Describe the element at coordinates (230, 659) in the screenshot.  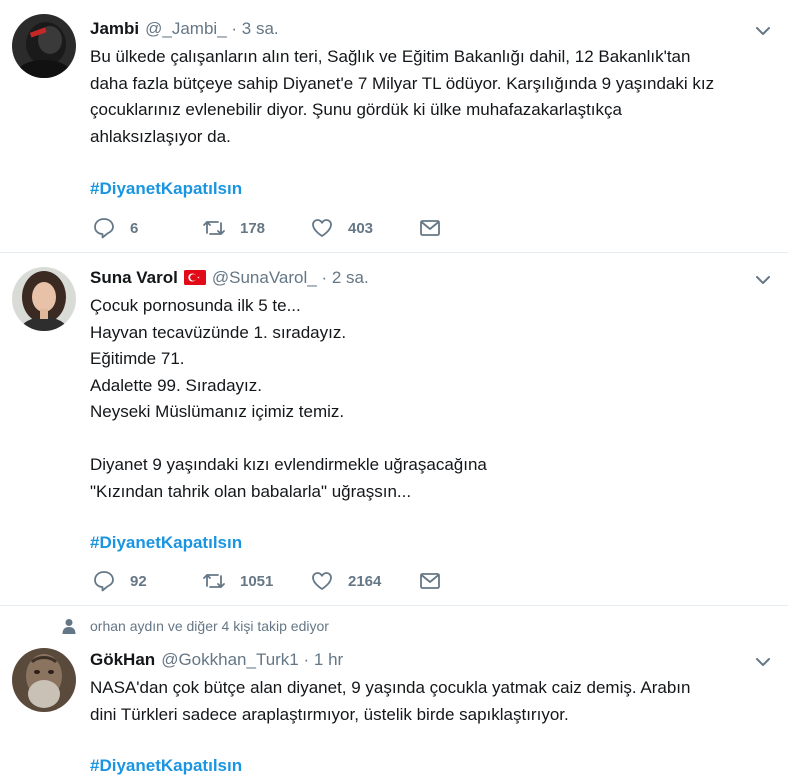
I see `user-handle: @Gokkhan_Turk1` at that location.